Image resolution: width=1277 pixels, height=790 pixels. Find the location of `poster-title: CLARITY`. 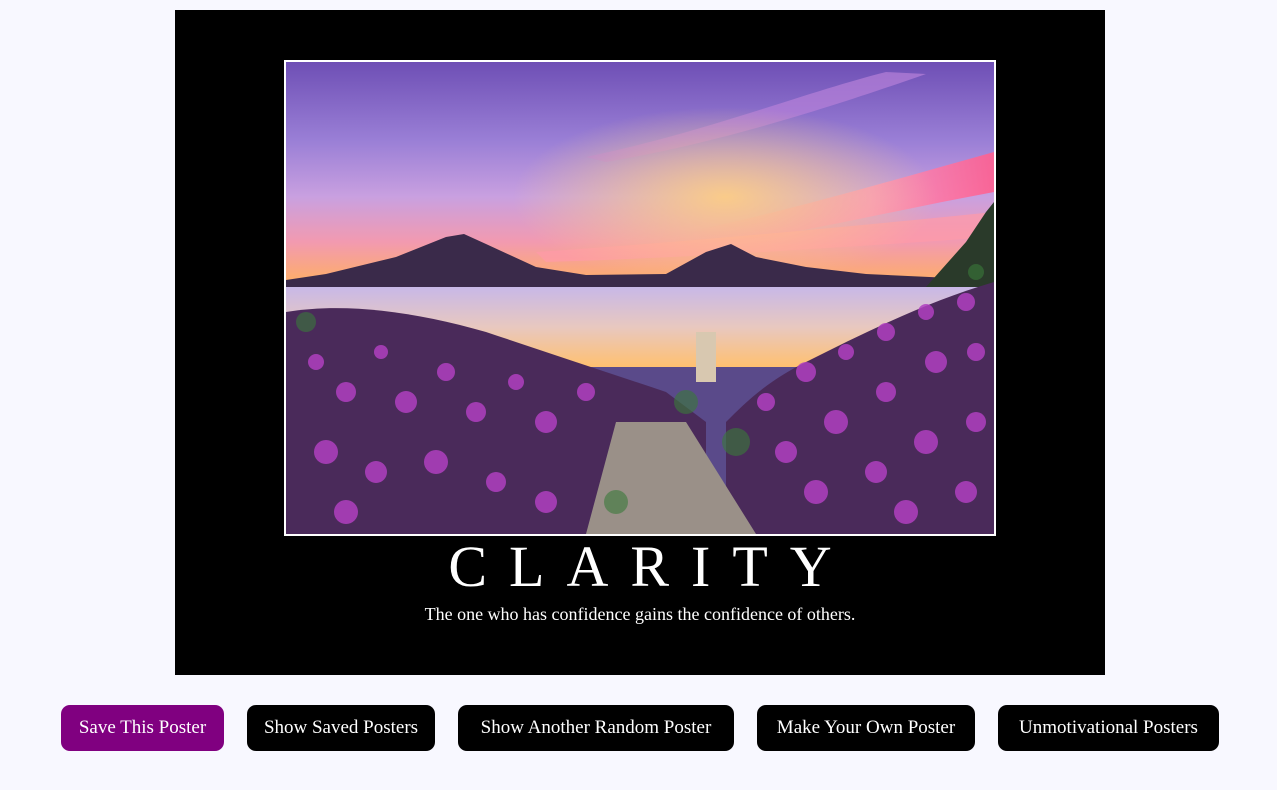

poster-title: CLARITY is located at coordinates (651, 566).